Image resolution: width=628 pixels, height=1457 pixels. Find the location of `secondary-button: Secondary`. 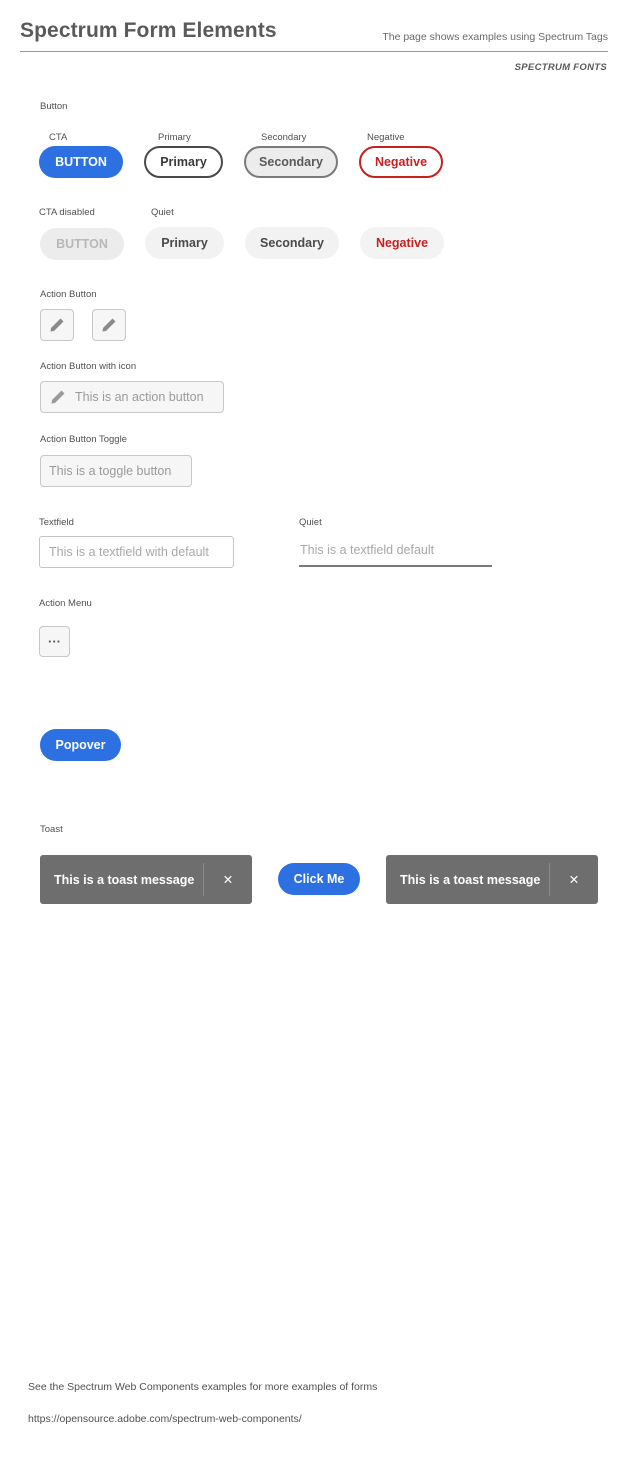

secondary-button: Secondary is located at coordinates (291, 162).